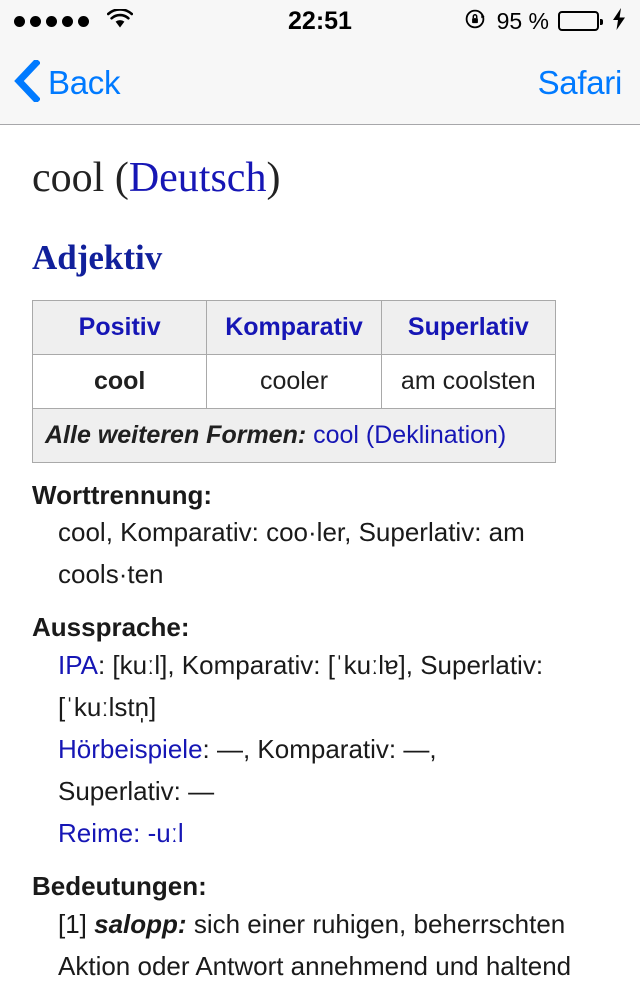 This screenshot has width=640, height=987. I want to click on worttrennung-line-2: cools·ten, so click(111, 574).